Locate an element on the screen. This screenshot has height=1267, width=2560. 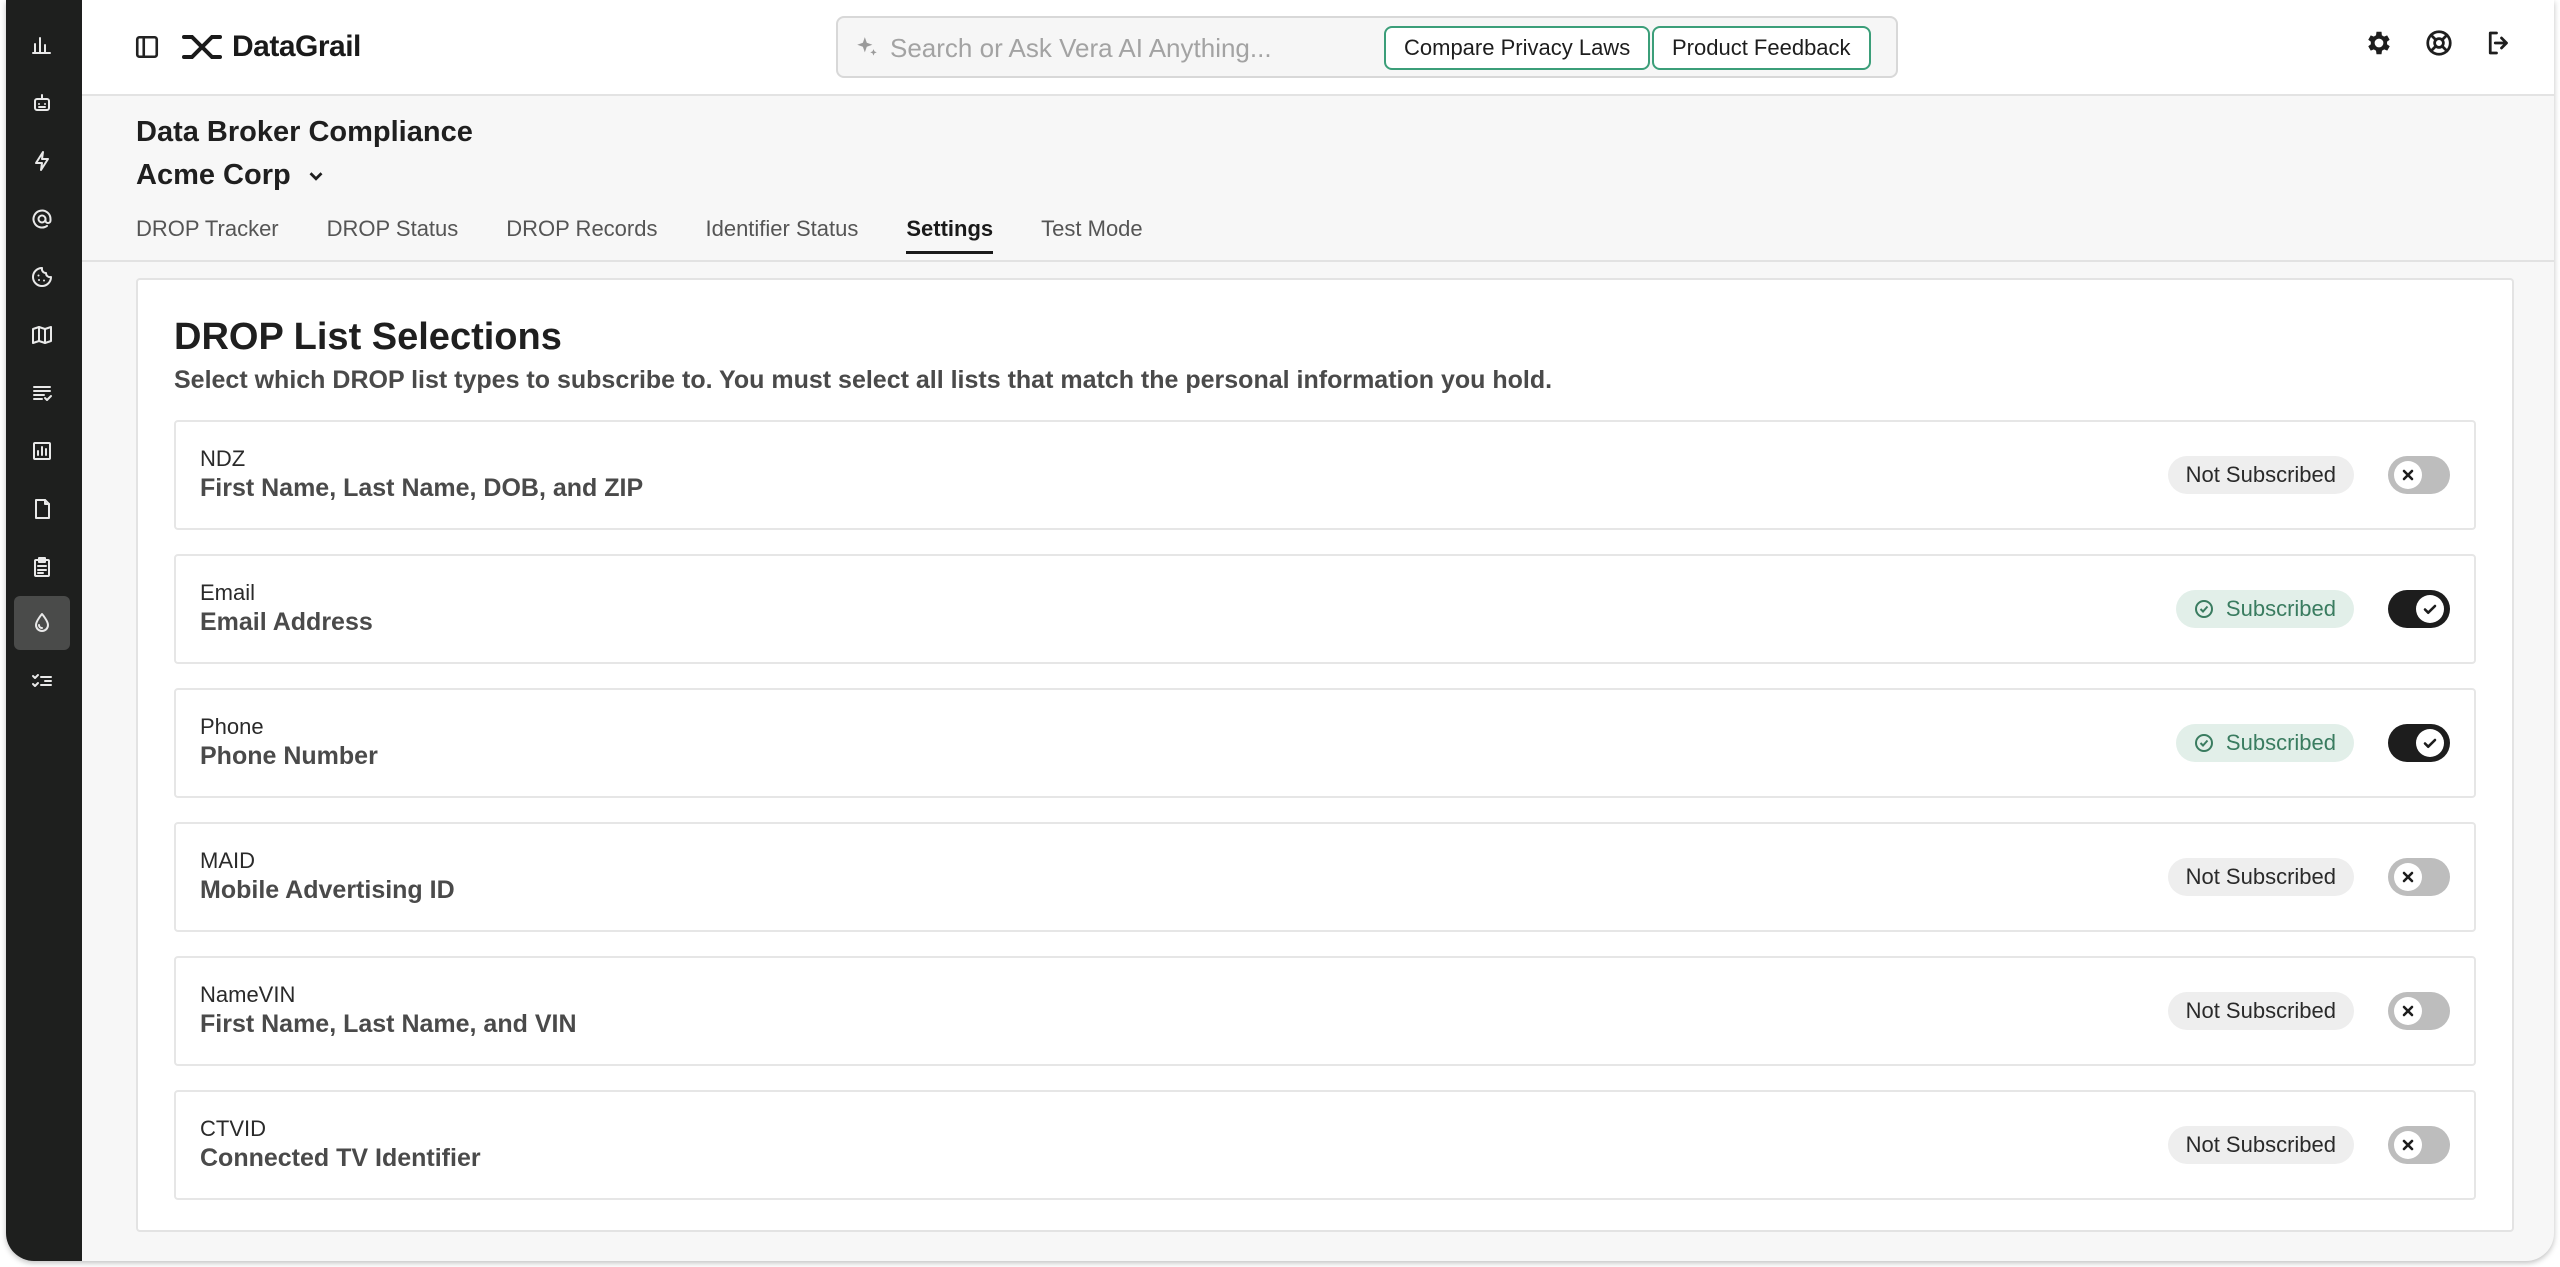
org-name: Acme Corp is located at coordinates (213, 175).